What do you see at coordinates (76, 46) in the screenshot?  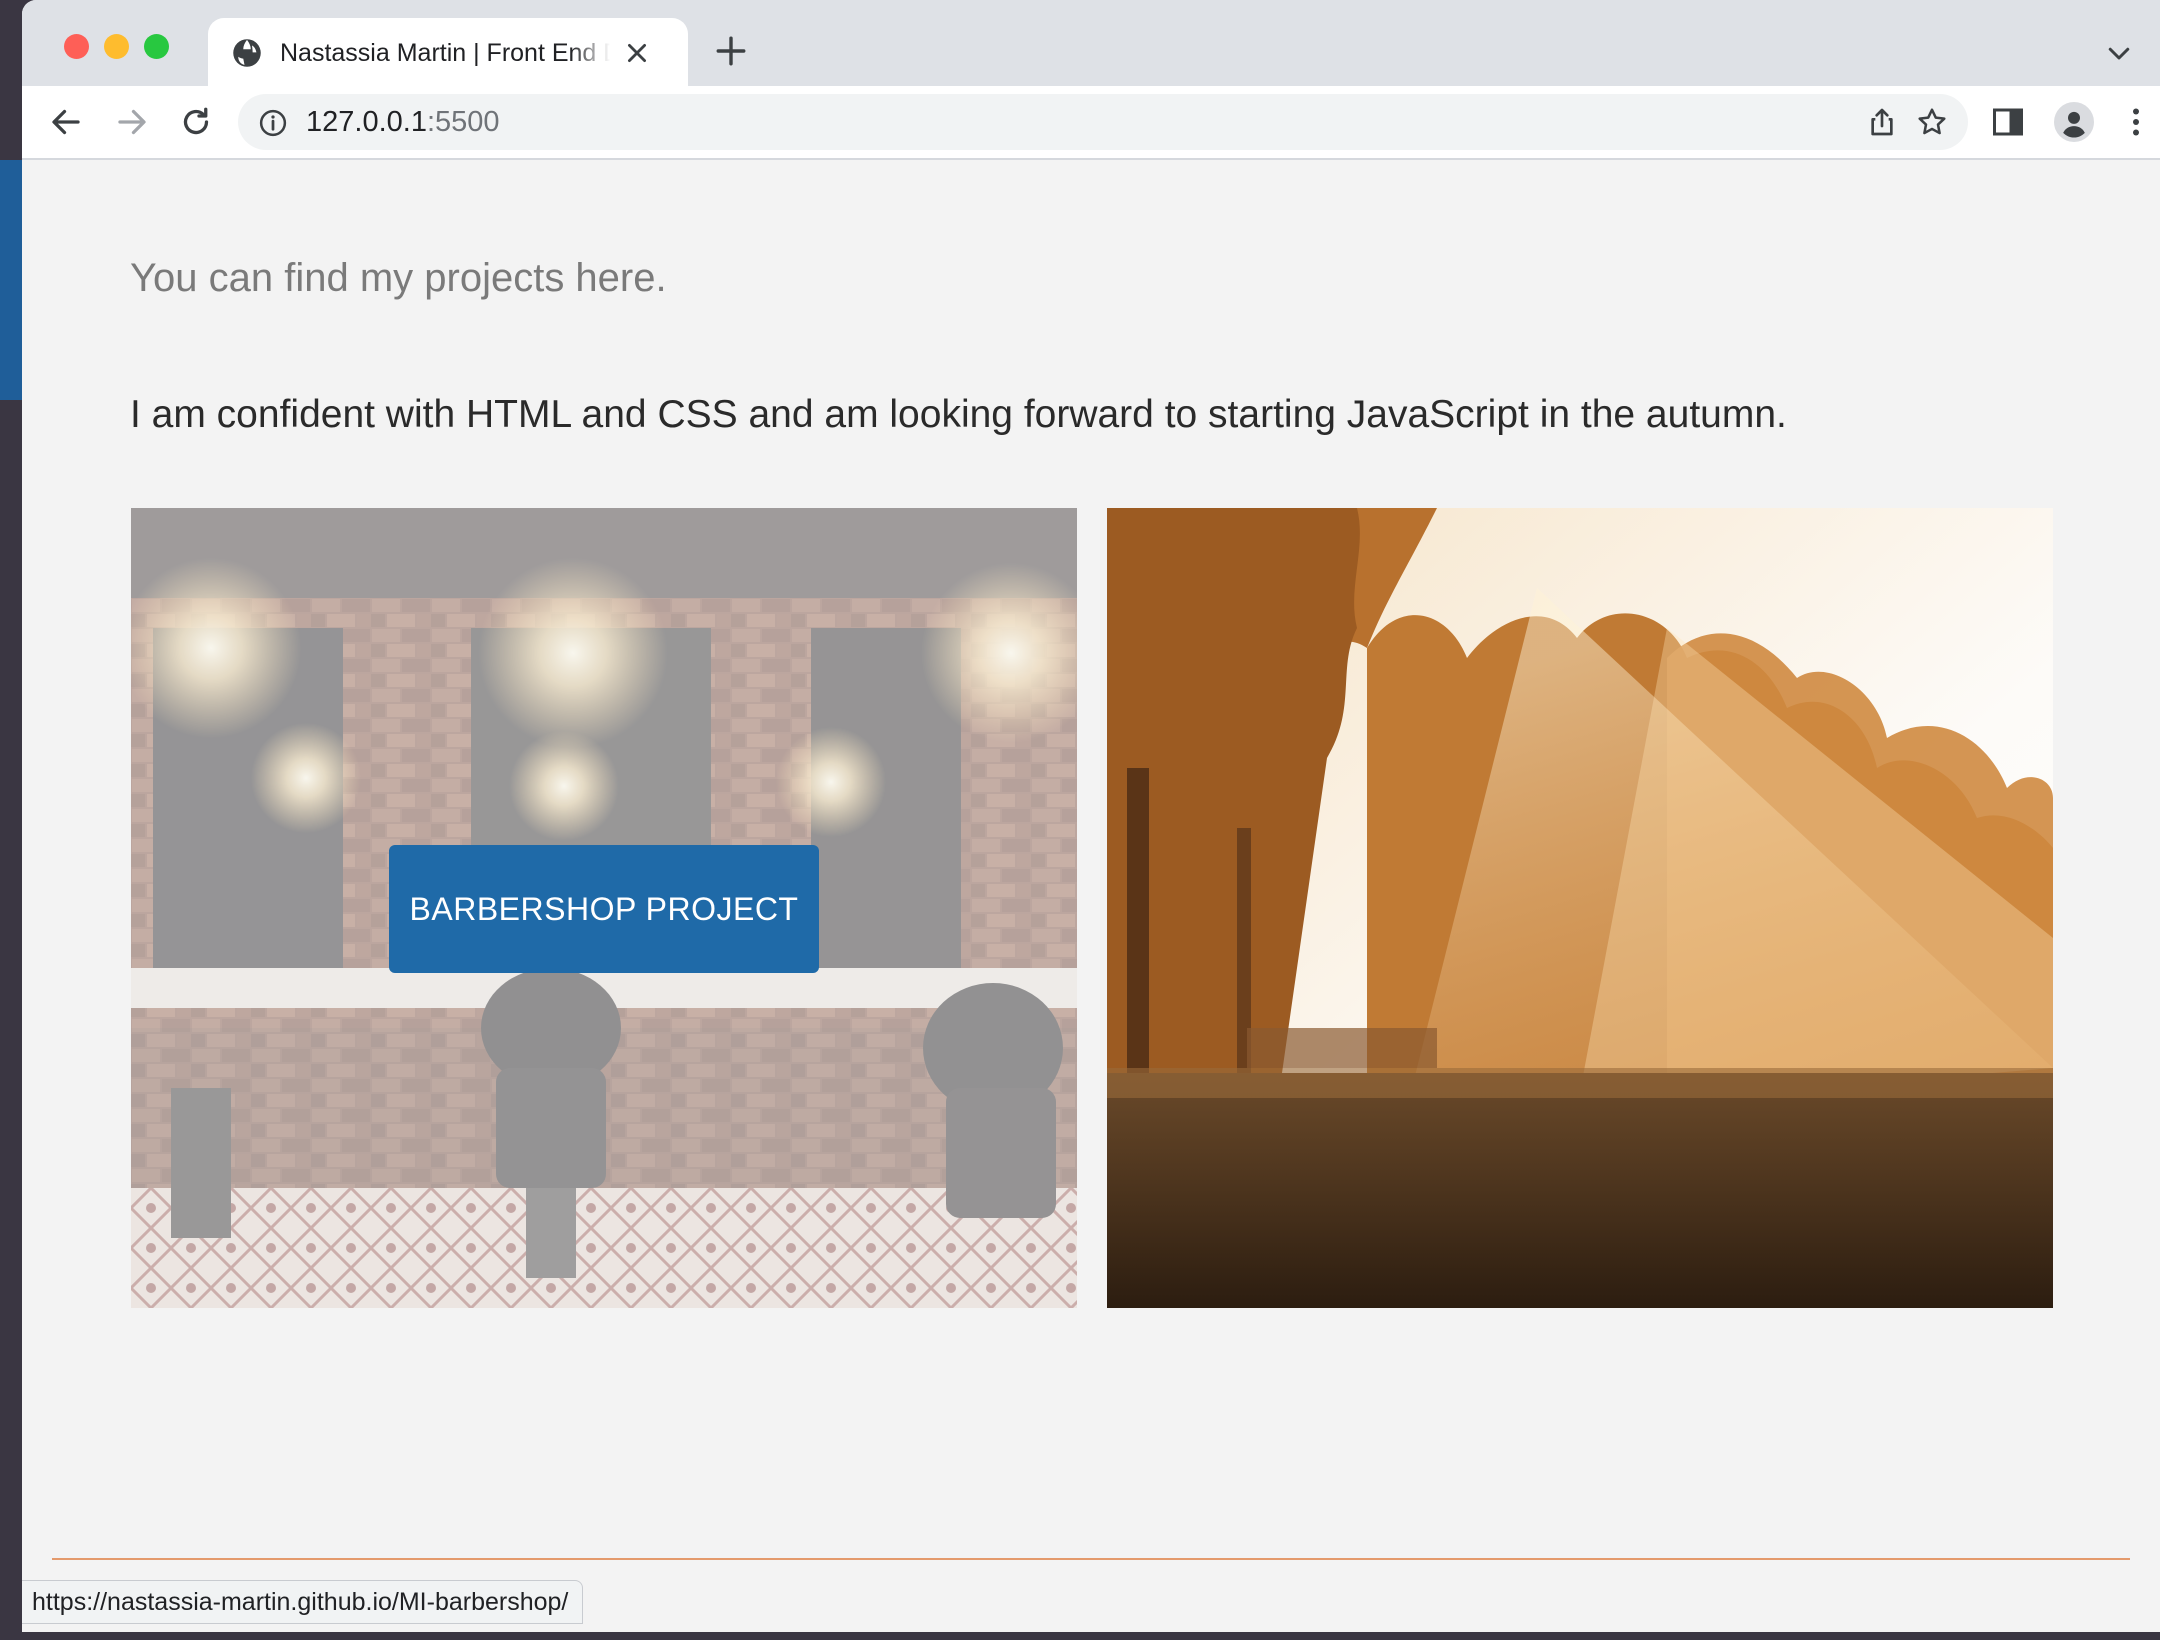 I see `window-close-button` at bounding box center [76, 46].